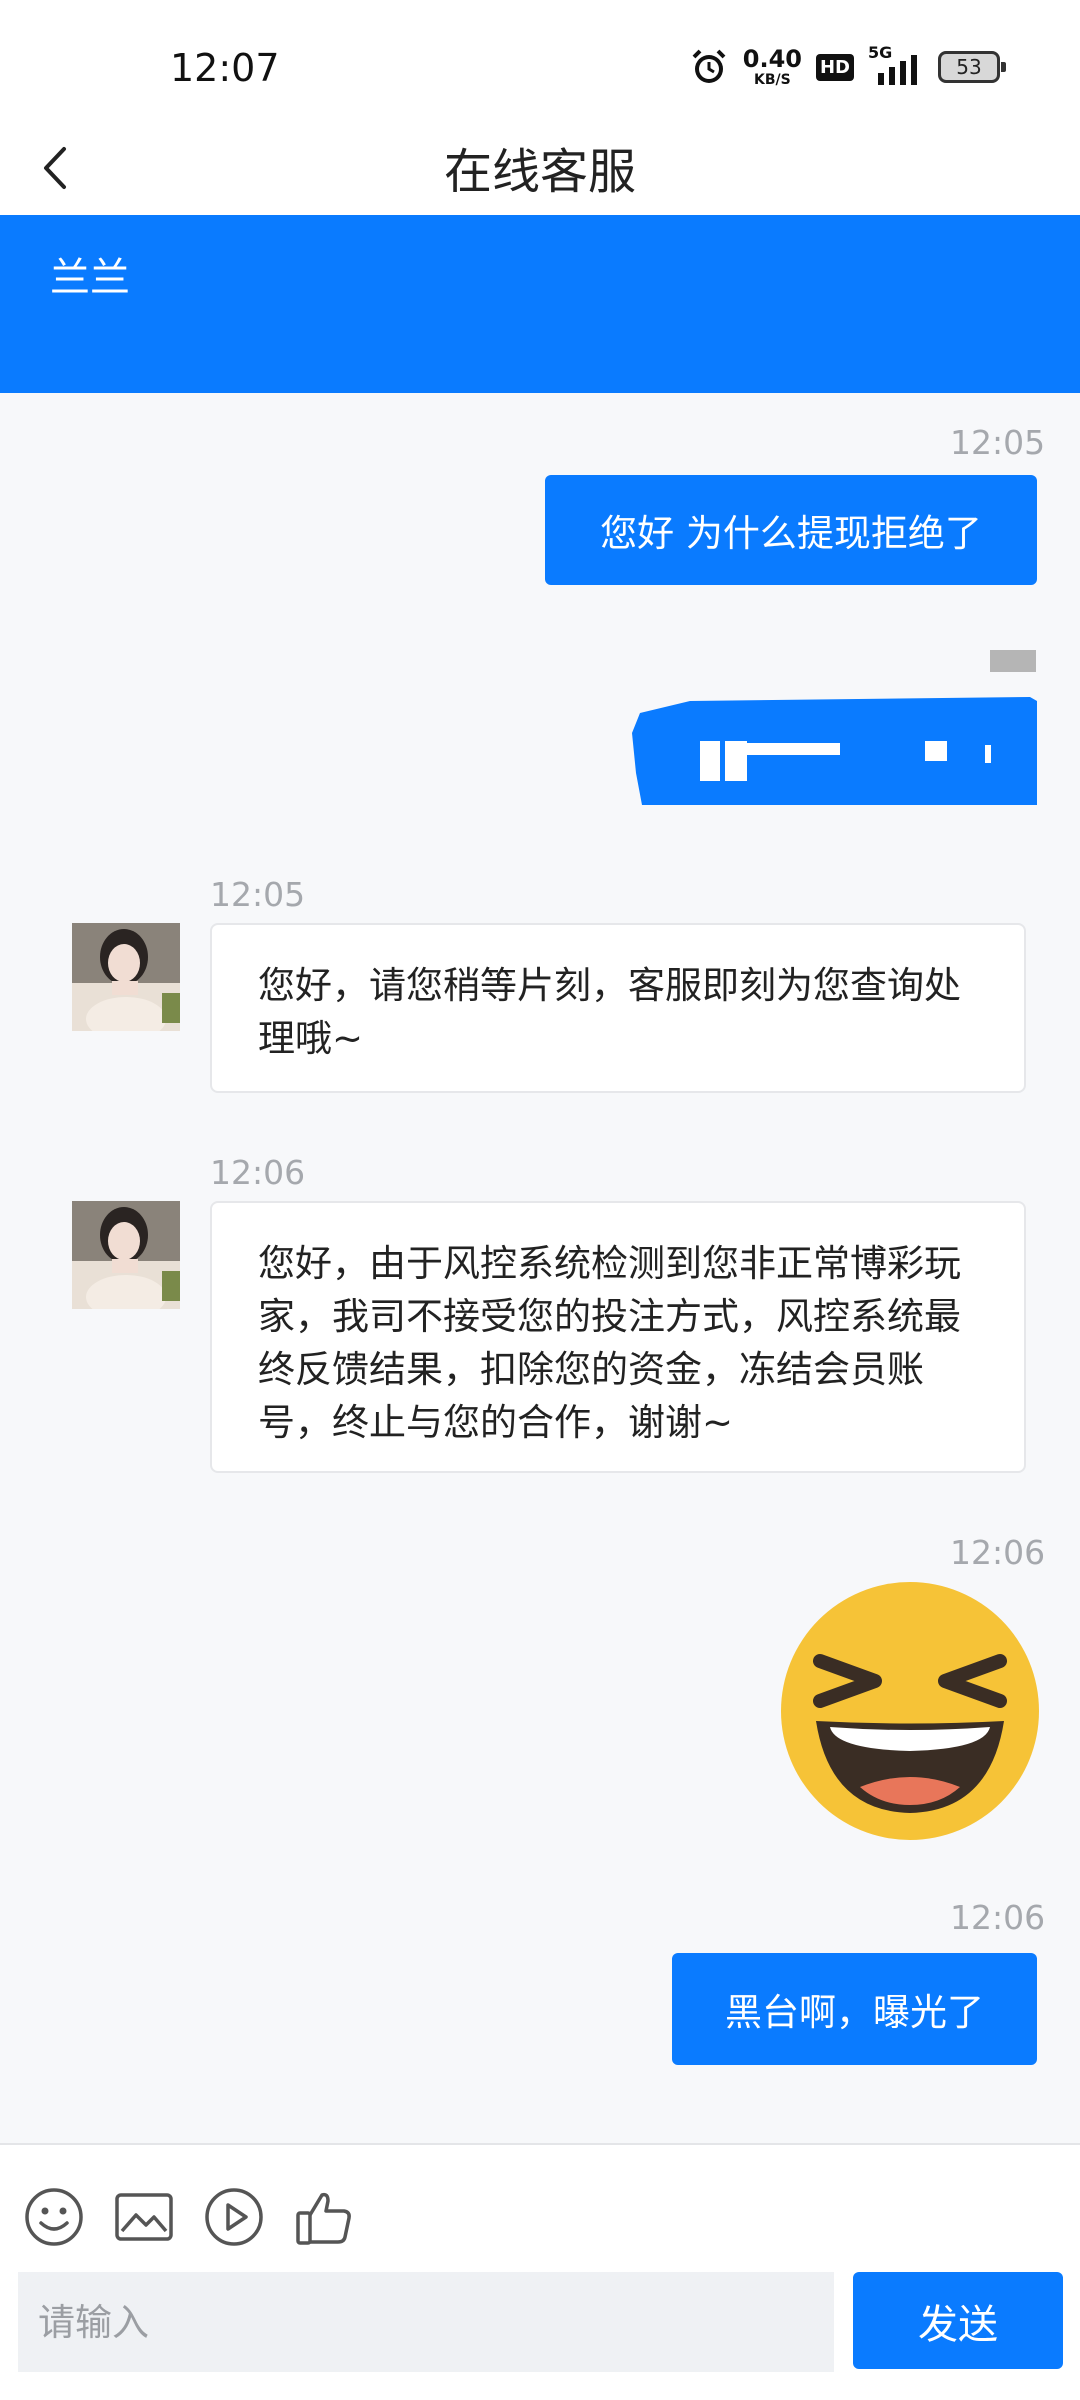 The height and width of the screenshot is (2400, 1080). I want to click on smiley-icon, so click(54, 2217).